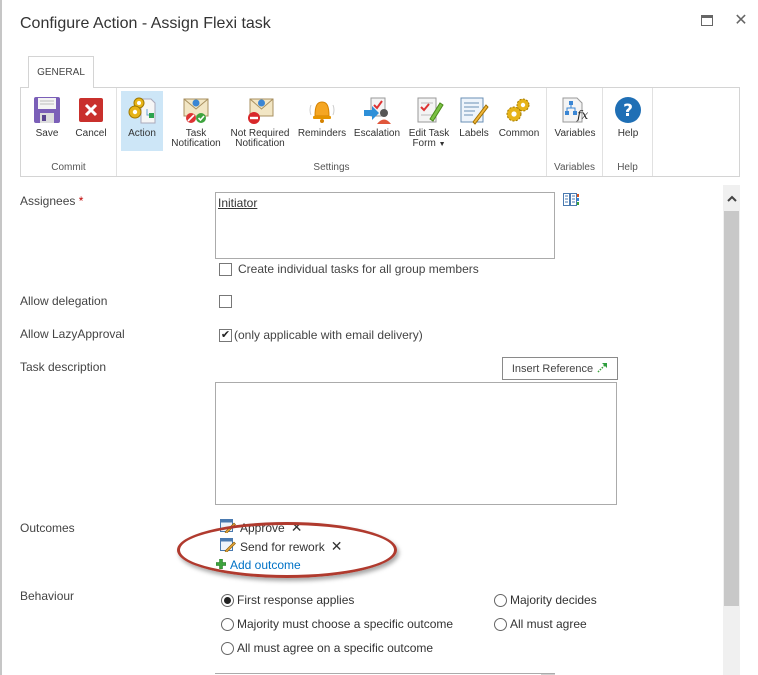 This screenshot has width=758, height=675. I want to click on outcome-item: Approve ✕, so click(261, 527).